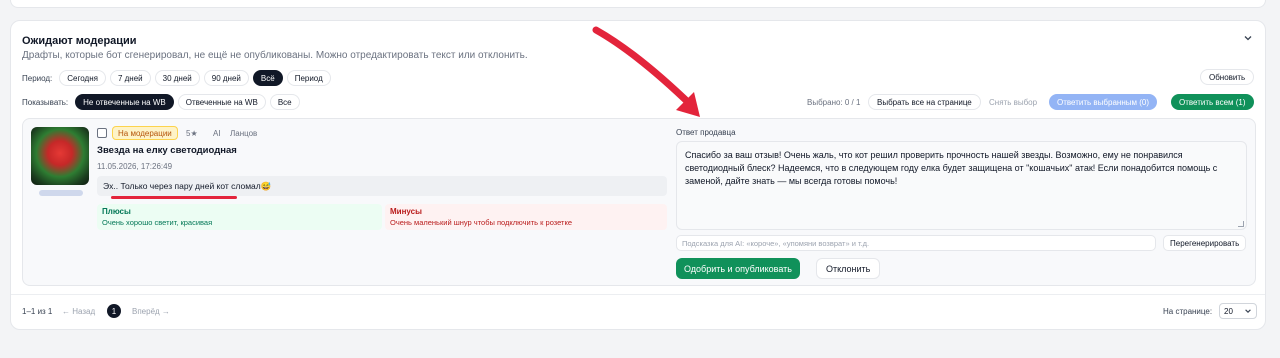 This screenshot has height=358, width=1280. What do you see at coordinates (1205, 243) in the screenshot?
I see `regenerate-button: Перегенерировать` at bounding box center [1205, 243].